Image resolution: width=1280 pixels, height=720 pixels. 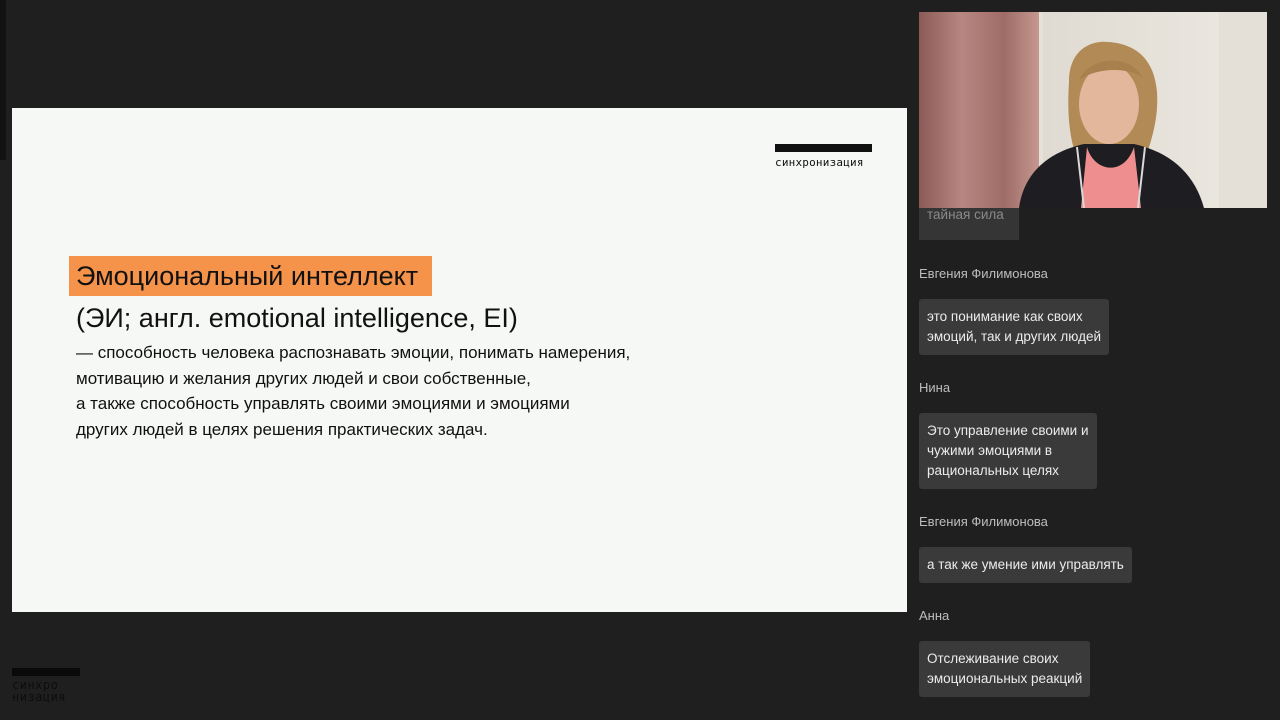 I want to click on chat-bubble-line: чужими эмоциями в, so click(x=990, y=450).